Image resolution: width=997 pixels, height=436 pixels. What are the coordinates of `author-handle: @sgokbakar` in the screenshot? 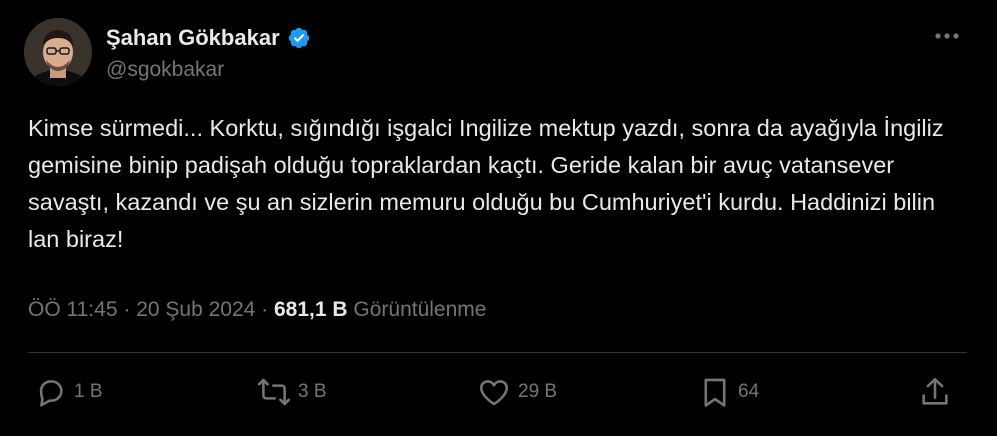 It's located at (165, 70).